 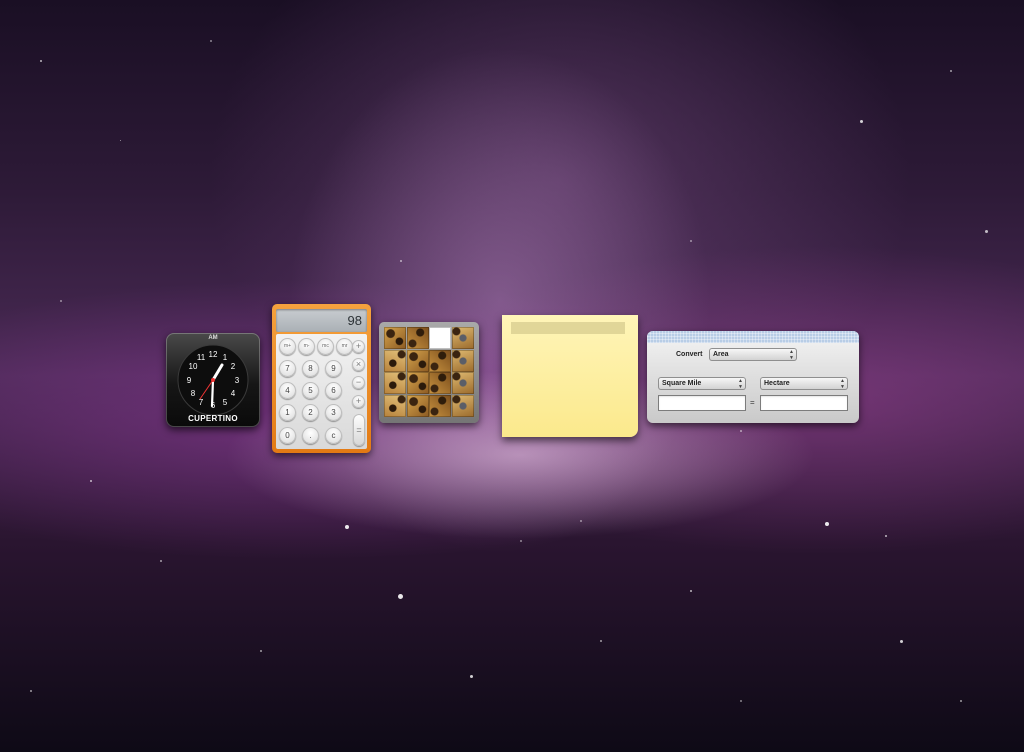 I want to click on clock-city: CUPERTINO, so click(x=213, y=418).